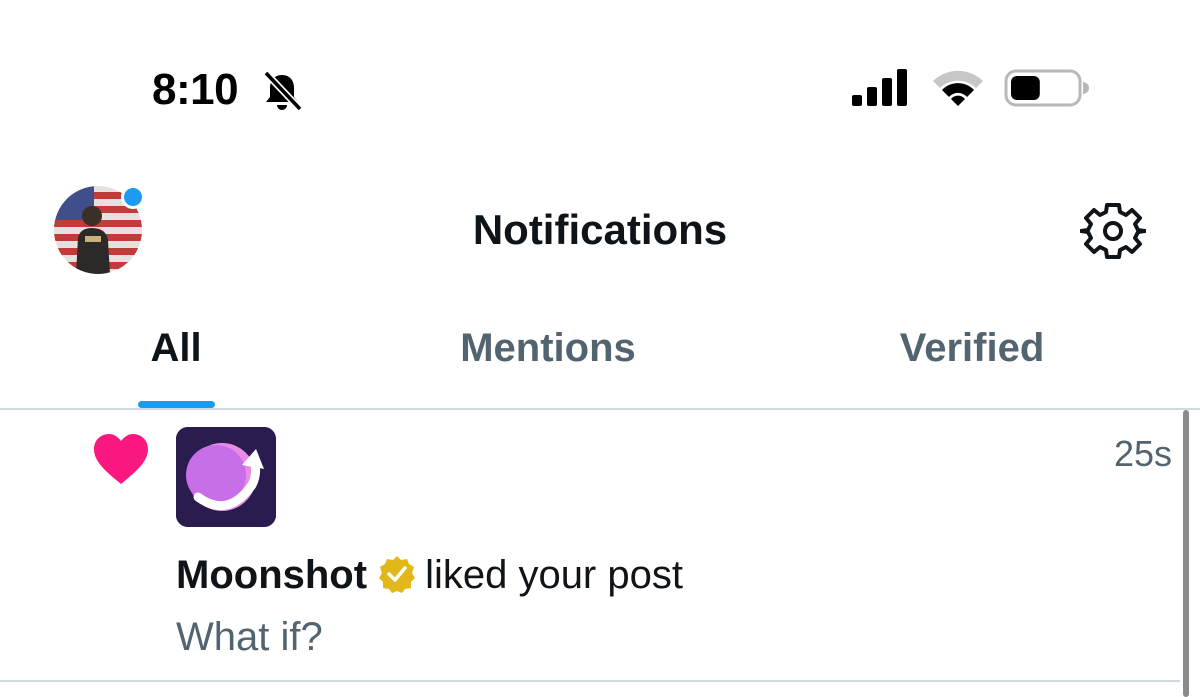  I want to click on wifi-icon, so click(958, 88).